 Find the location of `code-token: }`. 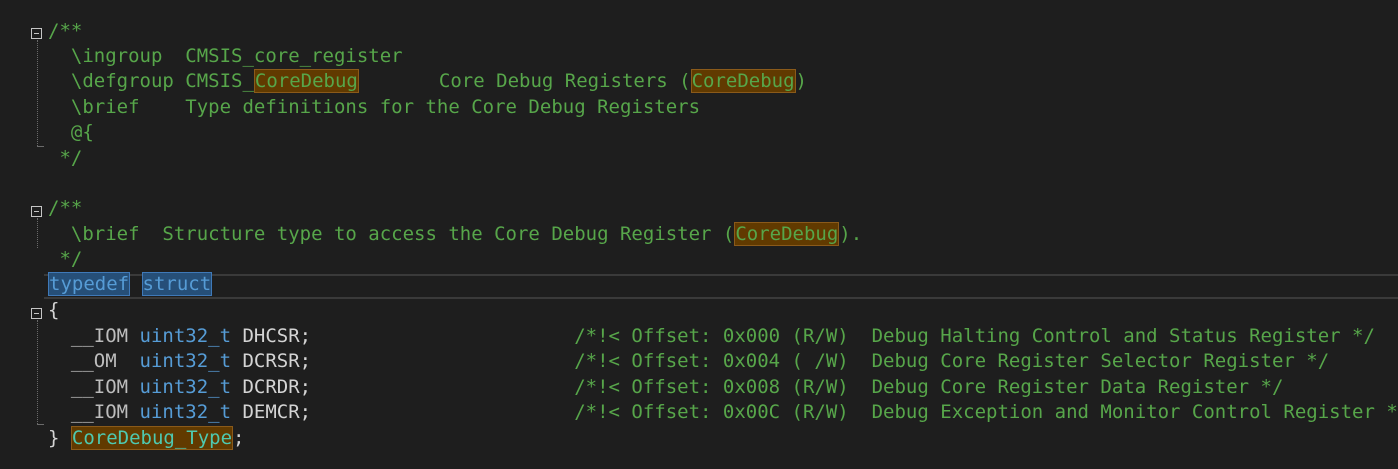

code-token: } is located at coordinates (59, 438).